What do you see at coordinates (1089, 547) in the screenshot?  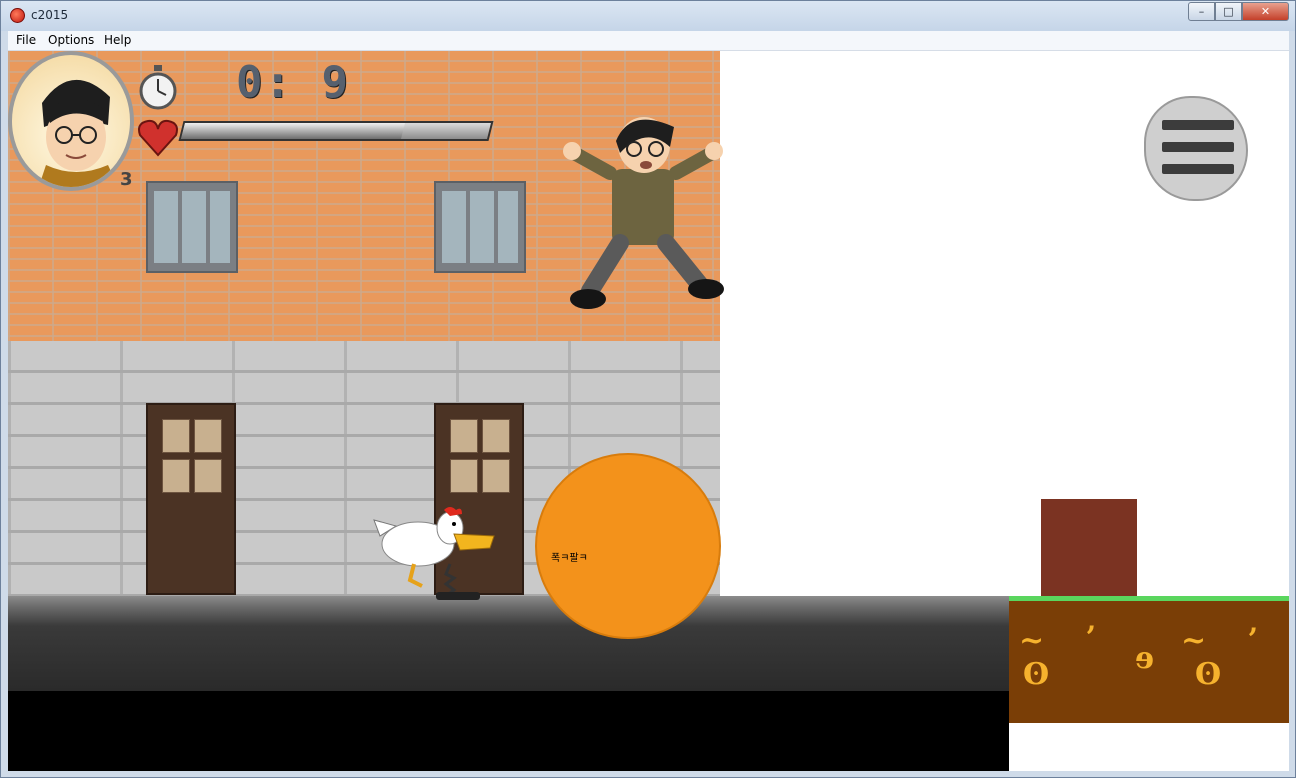 I see `brown-crate` at bounding box center [1089, 547].